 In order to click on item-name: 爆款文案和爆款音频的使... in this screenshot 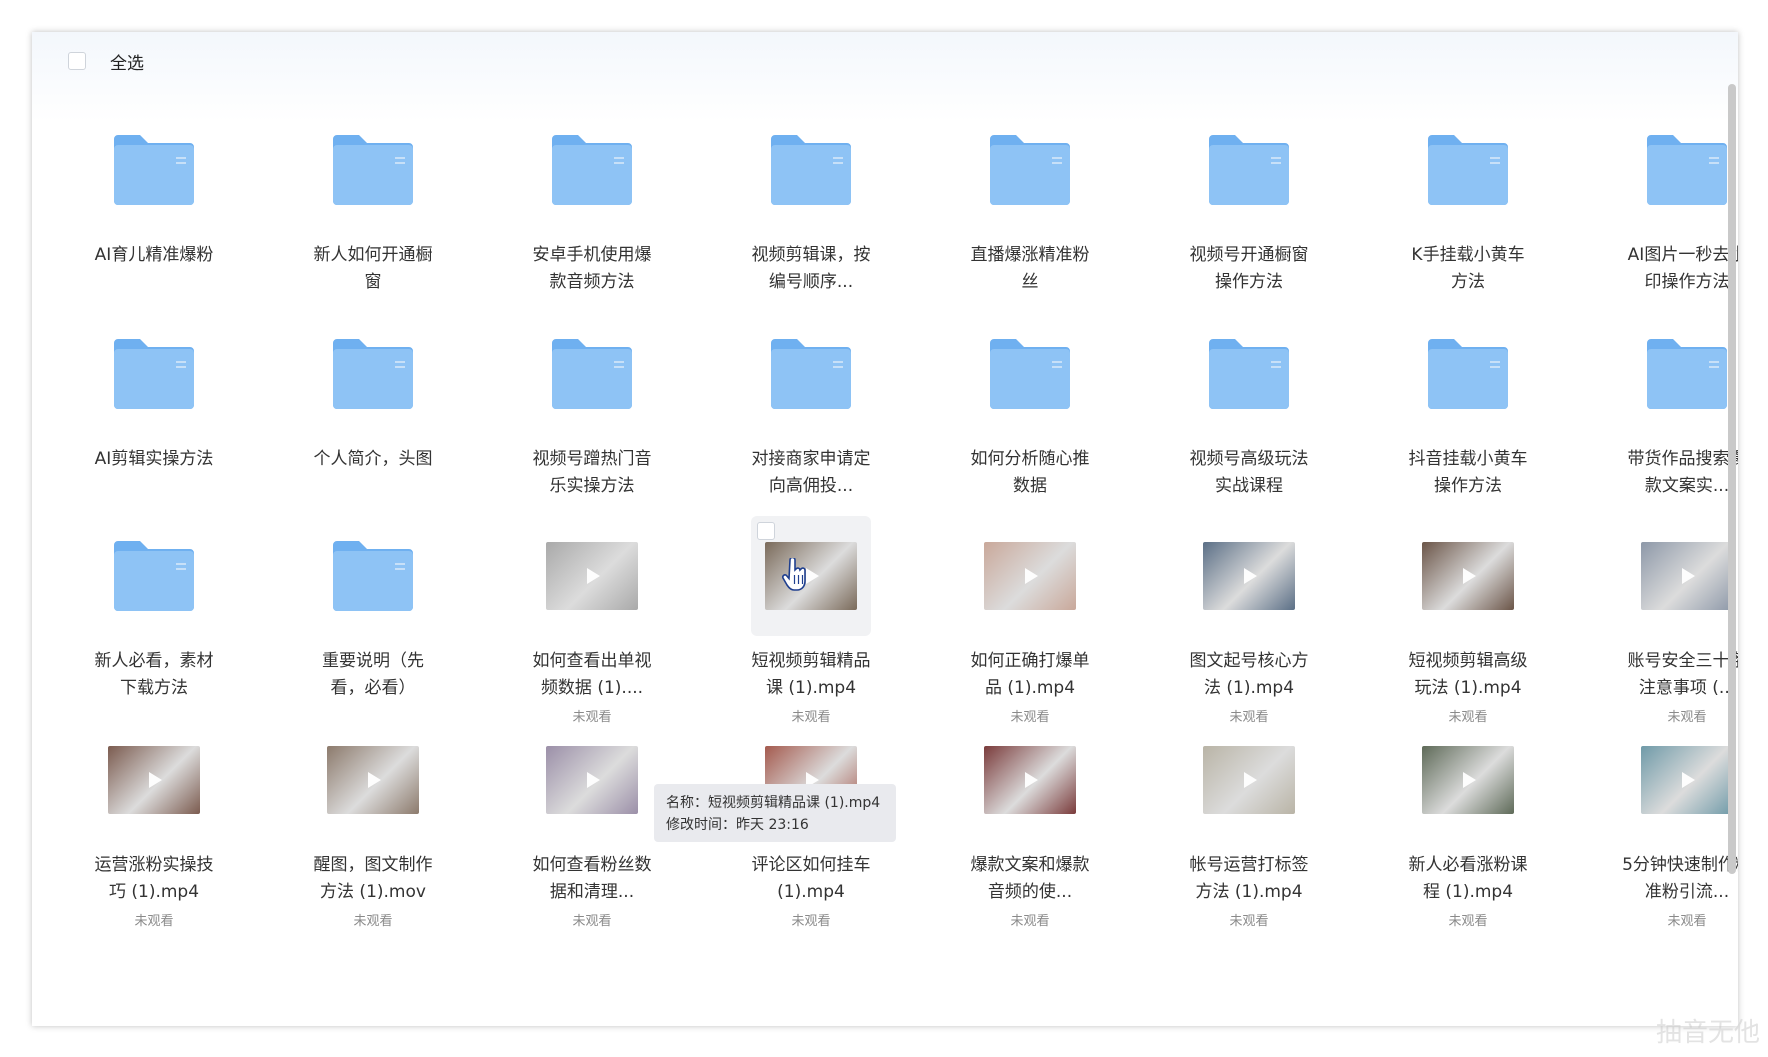, I will do `click(1030, 878)`.